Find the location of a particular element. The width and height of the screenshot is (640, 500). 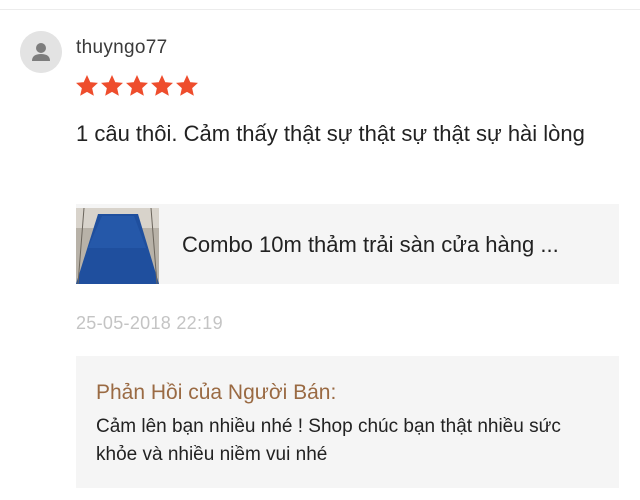

divider is located at coordinates (320, 9).